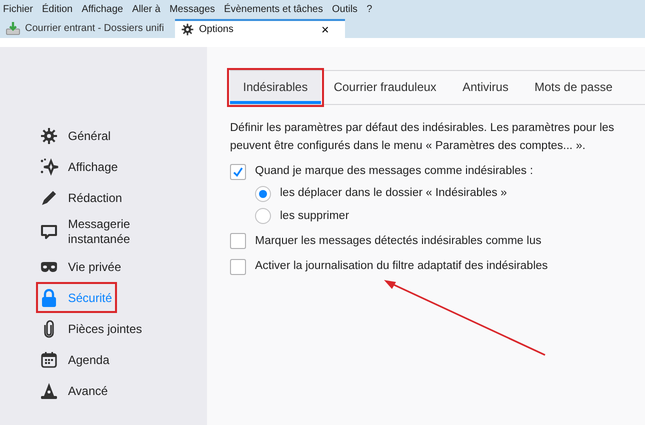  Describe the element at coordinates (49, 232) in the screenshot. I see `chat-icon` at that location.